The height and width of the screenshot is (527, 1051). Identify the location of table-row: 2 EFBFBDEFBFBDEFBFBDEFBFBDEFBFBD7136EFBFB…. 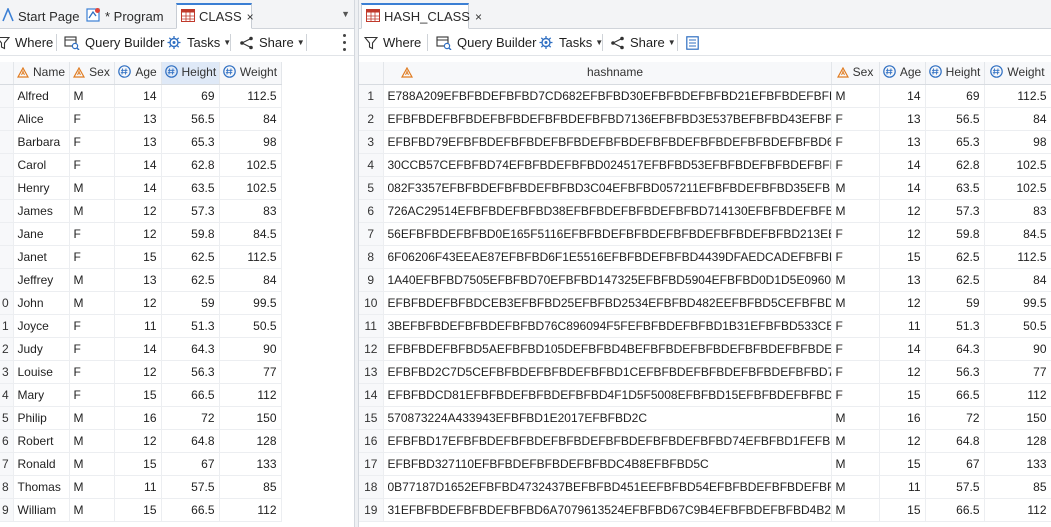
(705, 119).